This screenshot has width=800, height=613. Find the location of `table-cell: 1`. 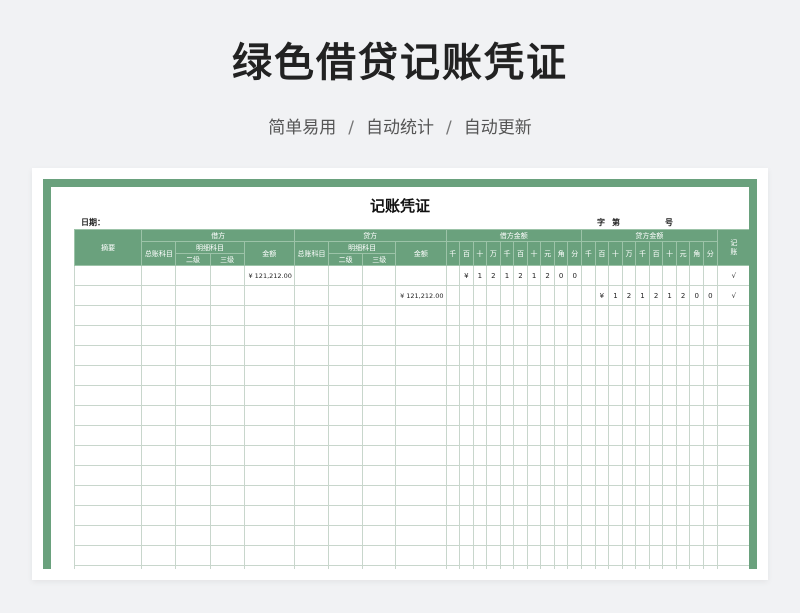

table-cell: 1 is located at coordinates (534, 275).